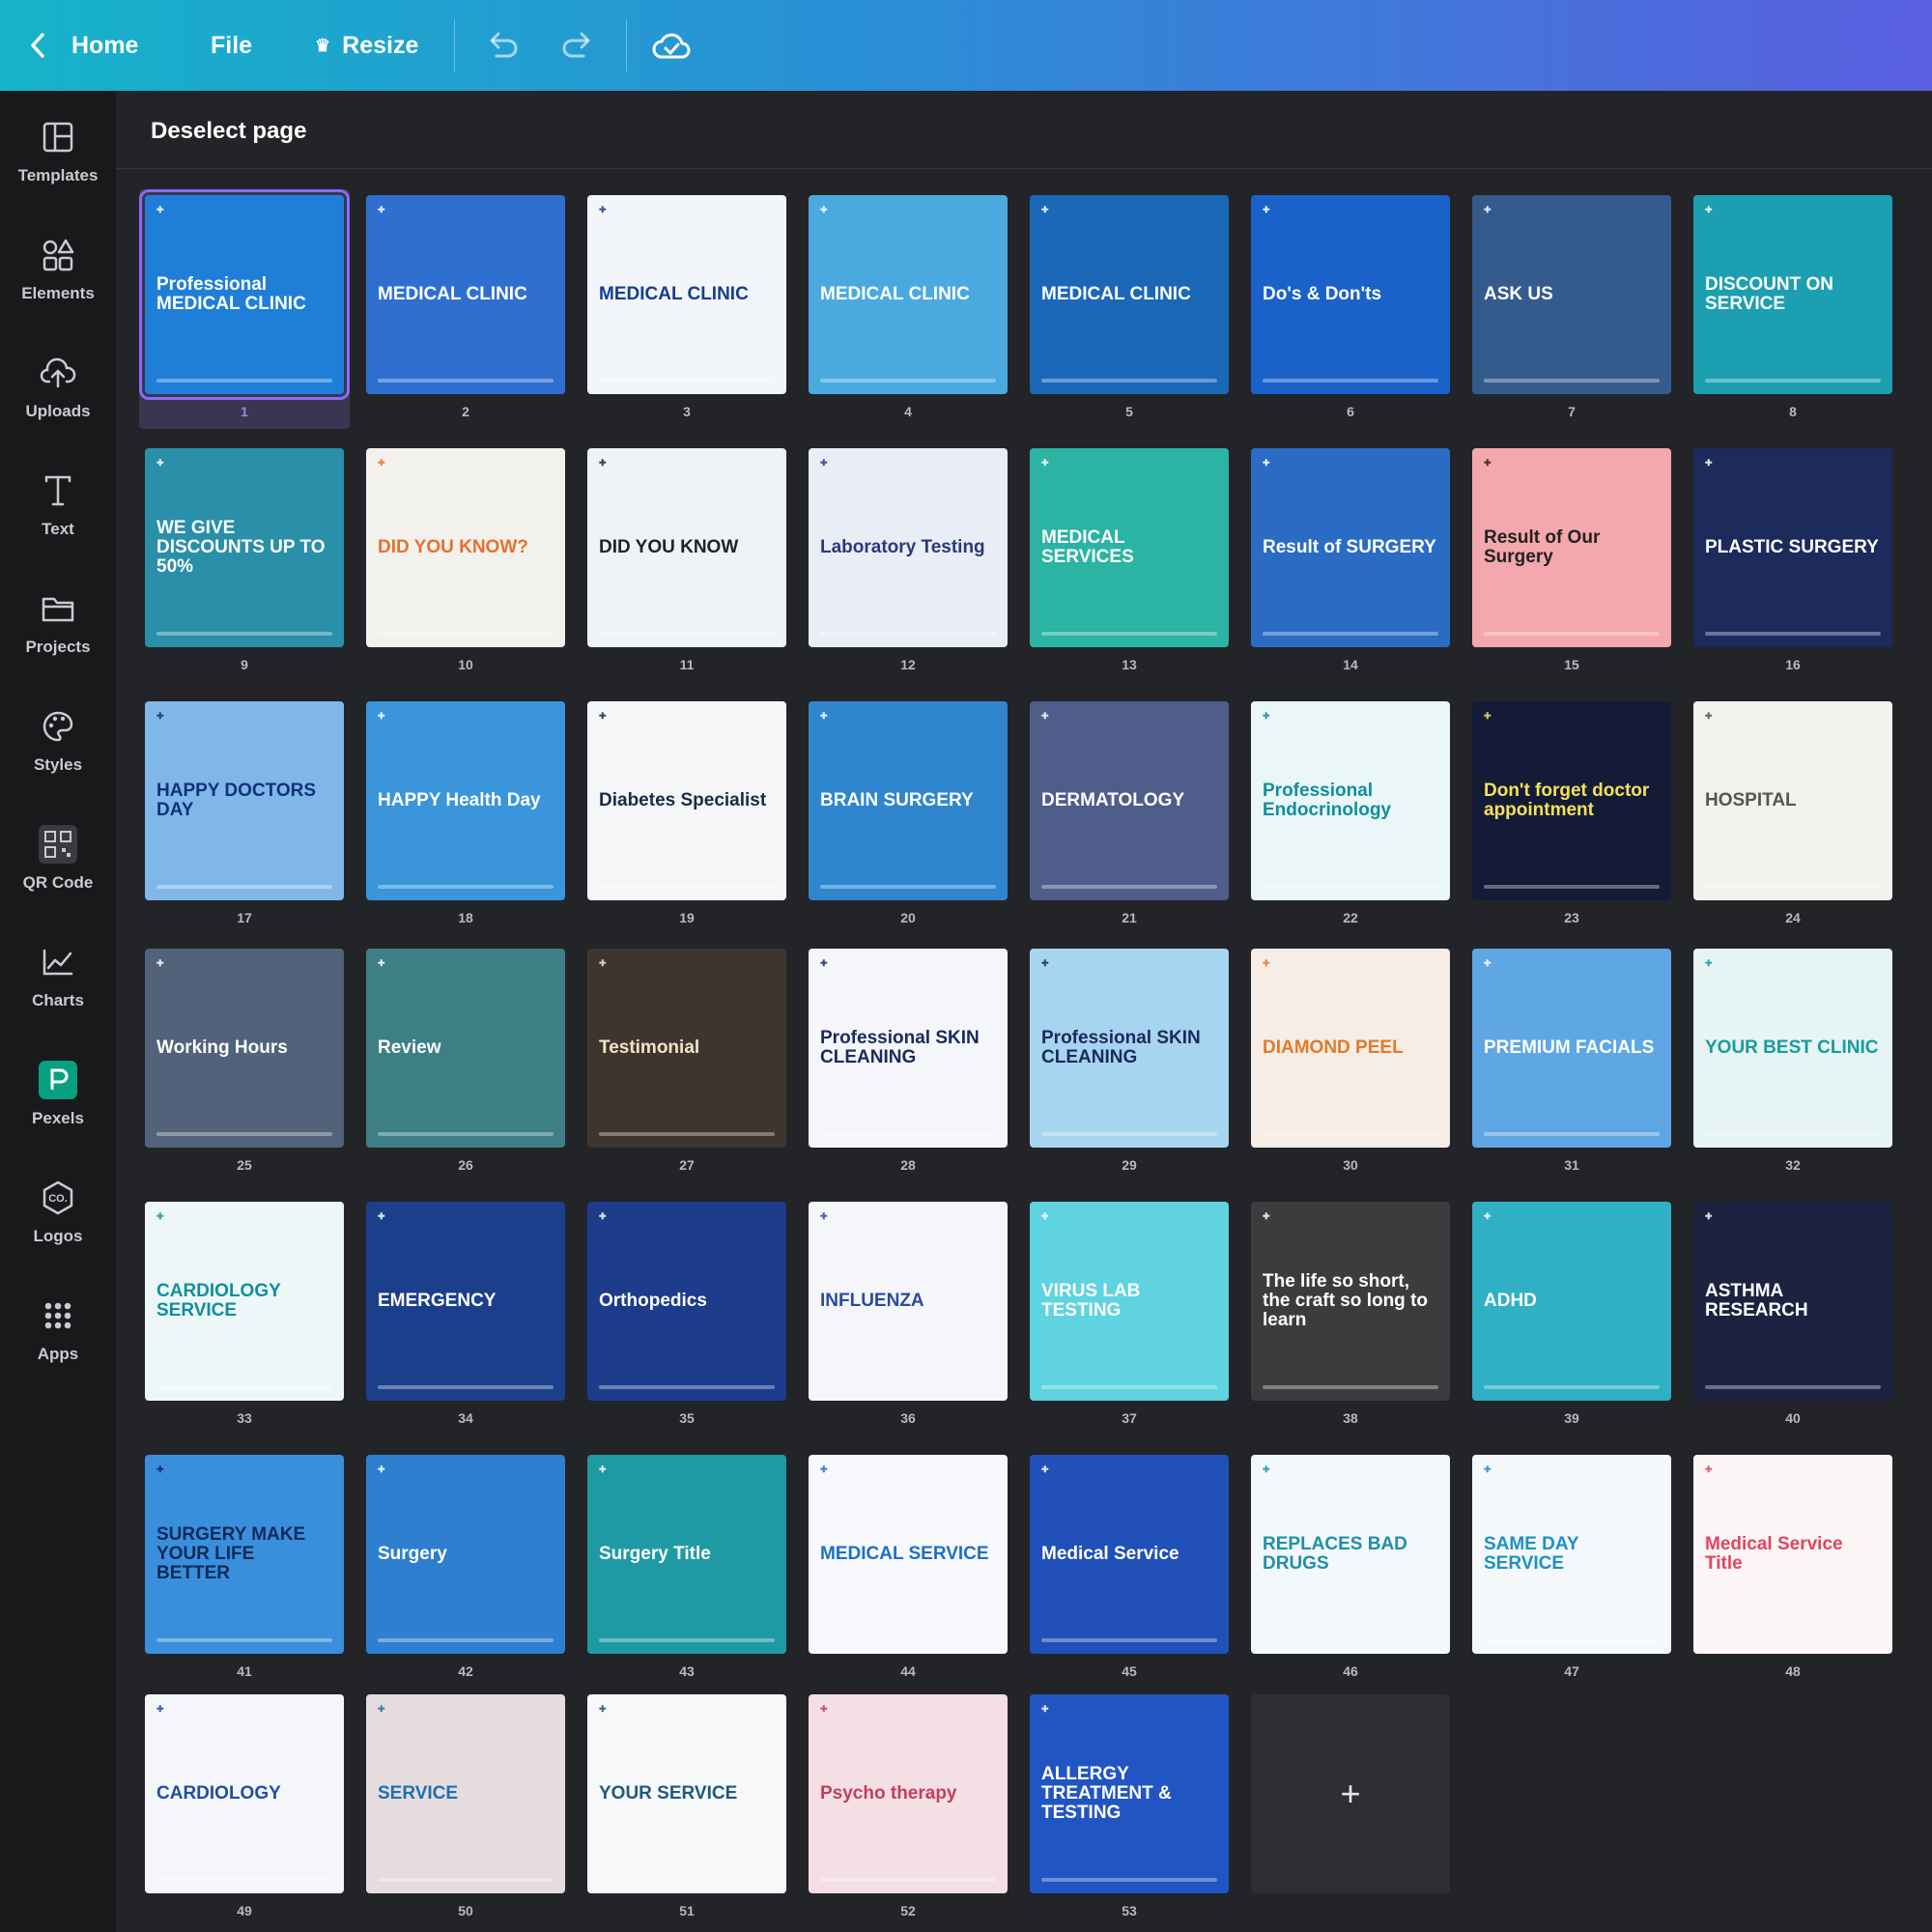 The height and width of the screenshot is (1932, 1932). I want to click on page-thumbnail: ✚ HAPPY DOCTORS DAY, so click(244, 800).